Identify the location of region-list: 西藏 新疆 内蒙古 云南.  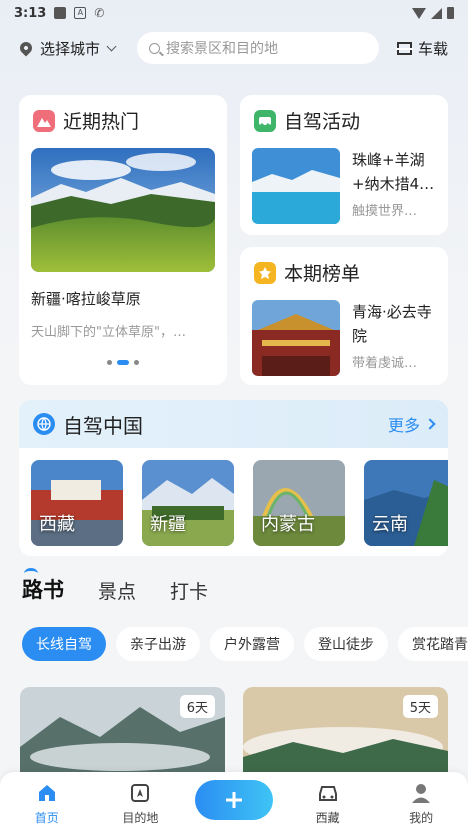
(233, 502).